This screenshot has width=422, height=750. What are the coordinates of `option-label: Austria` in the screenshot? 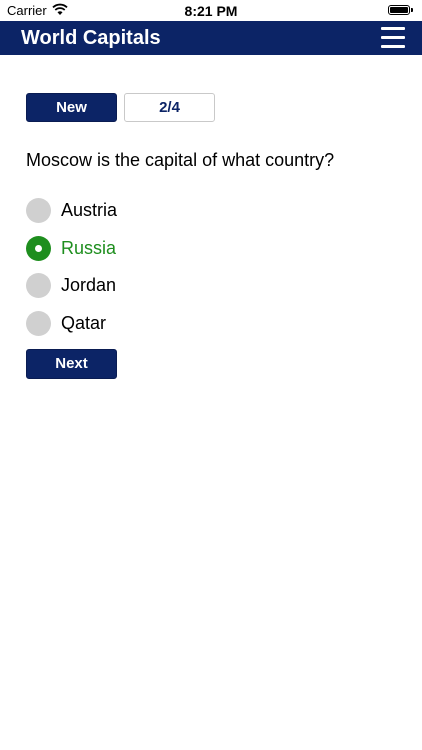 It's located at (89, 210).